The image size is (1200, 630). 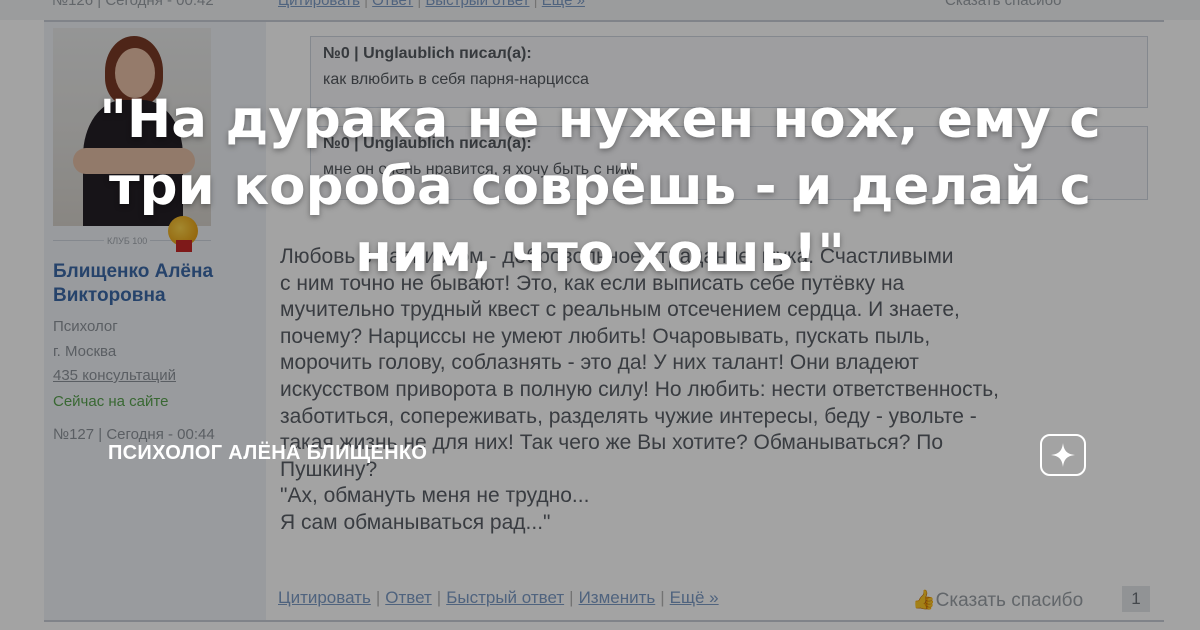 I want to click on channel-name: ПСИХОЛОГ АЛЁНА БЛИЩЕНКО, so click(x=267, y=453).